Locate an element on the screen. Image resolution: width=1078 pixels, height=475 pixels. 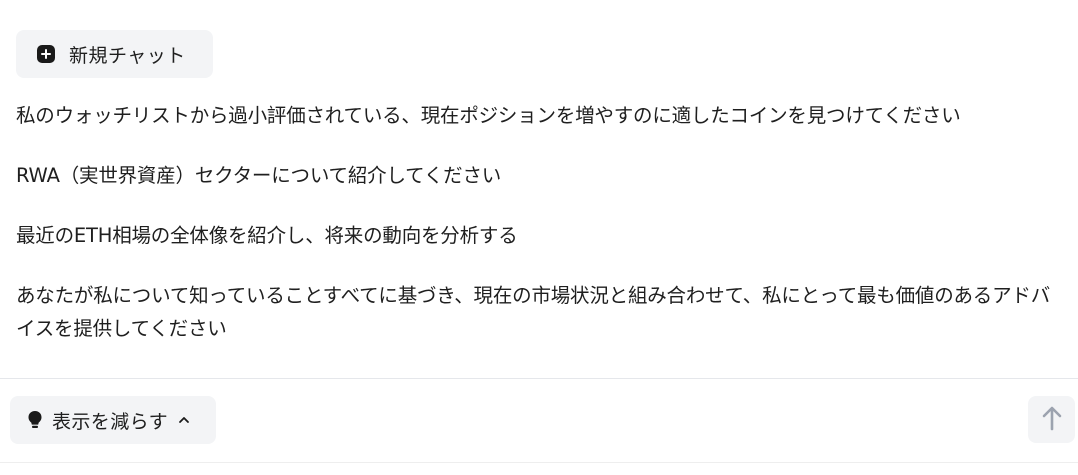
show-less-label: 表示を減らす is located at coordinates (110, 421).